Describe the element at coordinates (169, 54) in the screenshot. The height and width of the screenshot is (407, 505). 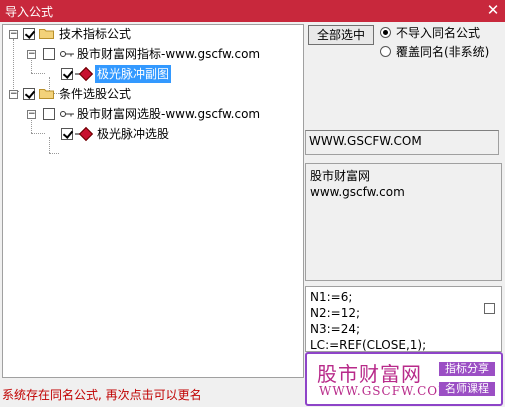
I see `tree-item-label: 股市财富网指标-www.gscfw.com` at that location.